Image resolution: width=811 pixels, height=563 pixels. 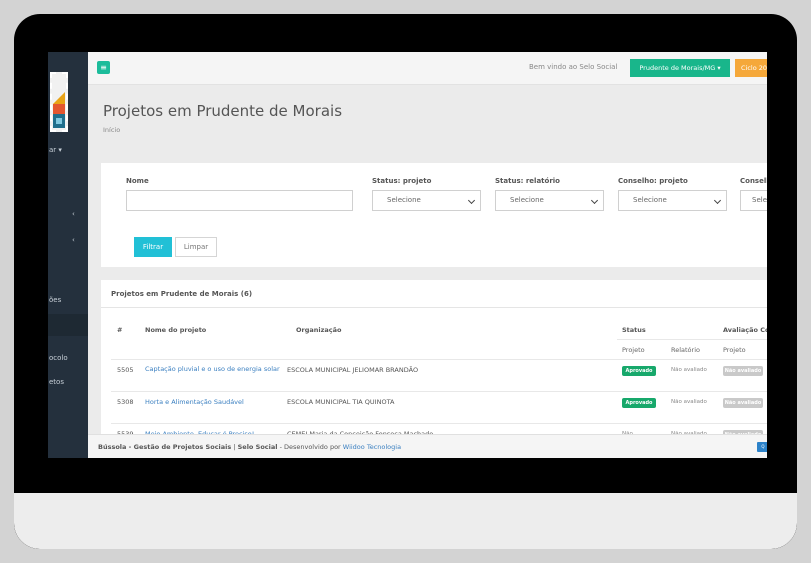 What do you see at coordinates (73, 240) in the screenshot?
I see `sidebar-item-expand-2: ‹` at bounding box center [73, 240].